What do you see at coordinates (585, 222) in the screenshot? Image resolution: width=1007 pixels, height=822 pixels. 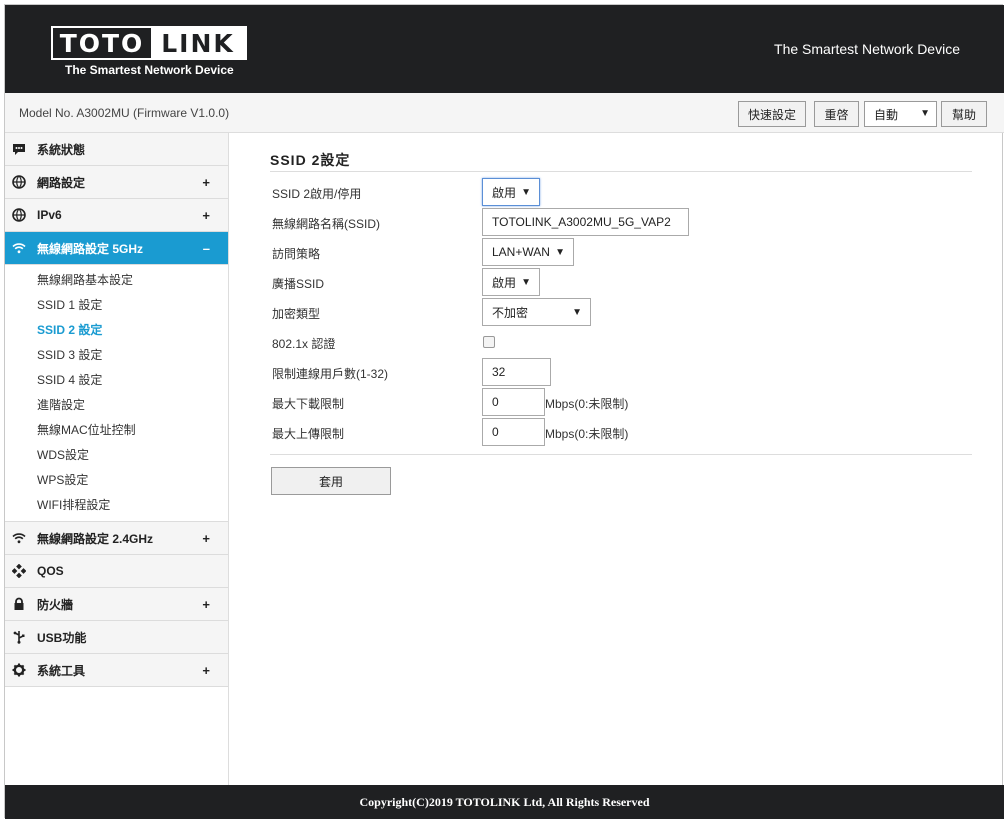 I see `ssid-input: TOTOLINK_A3002MU_5G_VAP2` at bounding box center [585, 222].